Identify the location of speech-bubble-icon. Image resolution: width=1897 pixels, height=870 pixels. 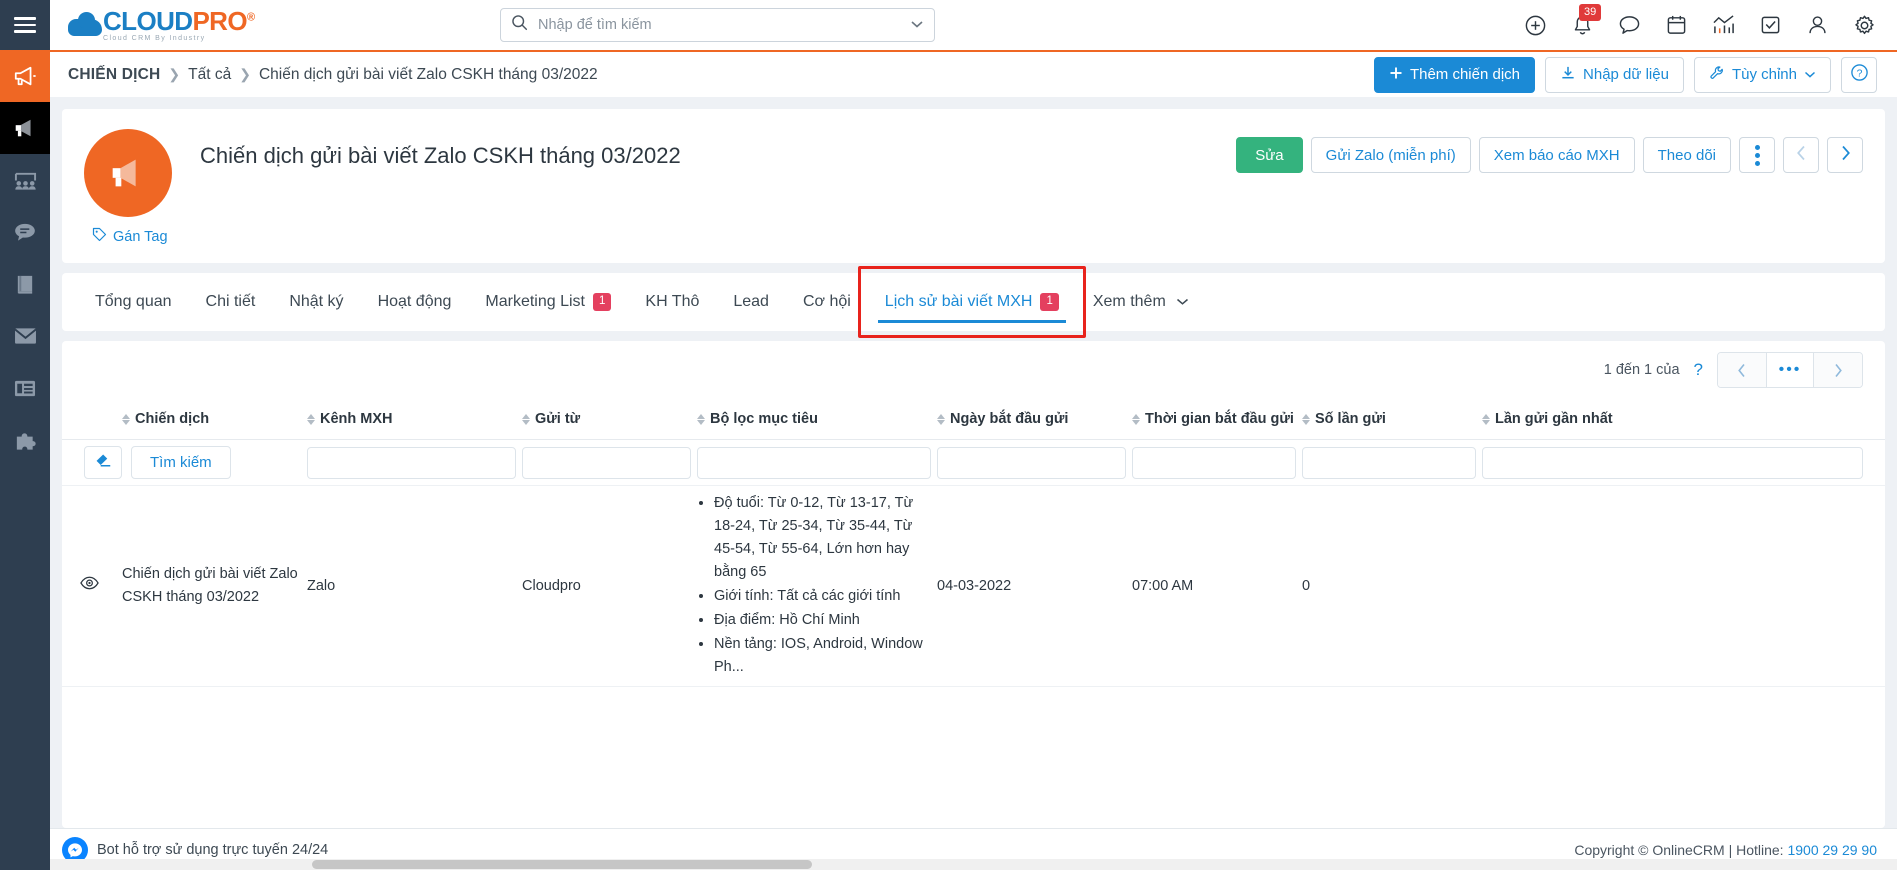
(25, 232).